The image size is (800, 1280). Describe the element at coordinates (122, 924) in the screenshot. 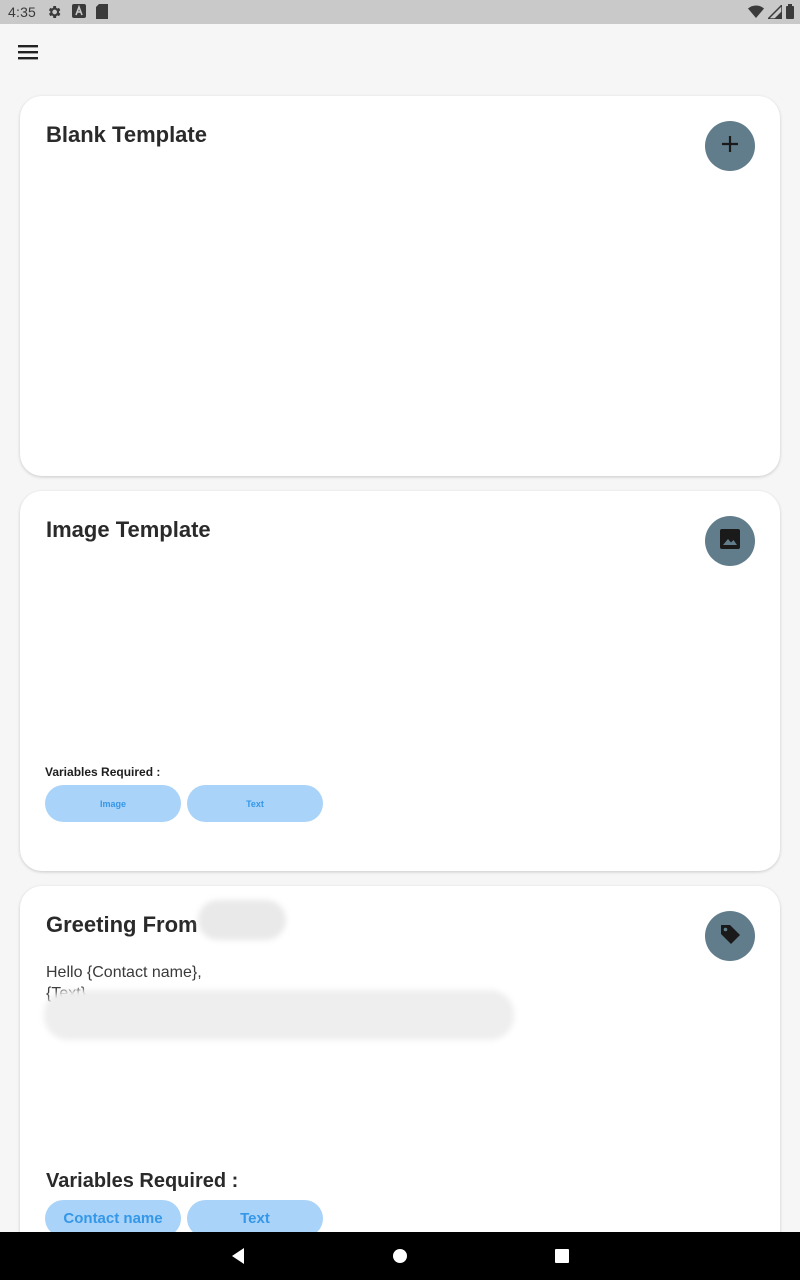

I see `card-title: Greeting From` at that location.